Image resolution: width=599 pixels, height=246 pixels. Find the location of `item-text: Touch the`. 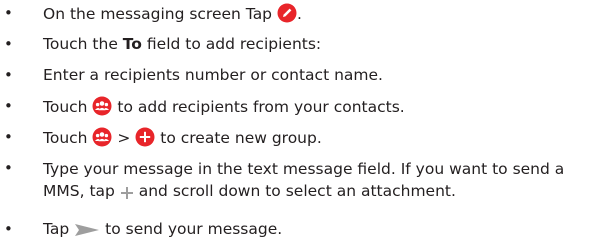

item-text: Touch the is located at coordinates (80, 44).